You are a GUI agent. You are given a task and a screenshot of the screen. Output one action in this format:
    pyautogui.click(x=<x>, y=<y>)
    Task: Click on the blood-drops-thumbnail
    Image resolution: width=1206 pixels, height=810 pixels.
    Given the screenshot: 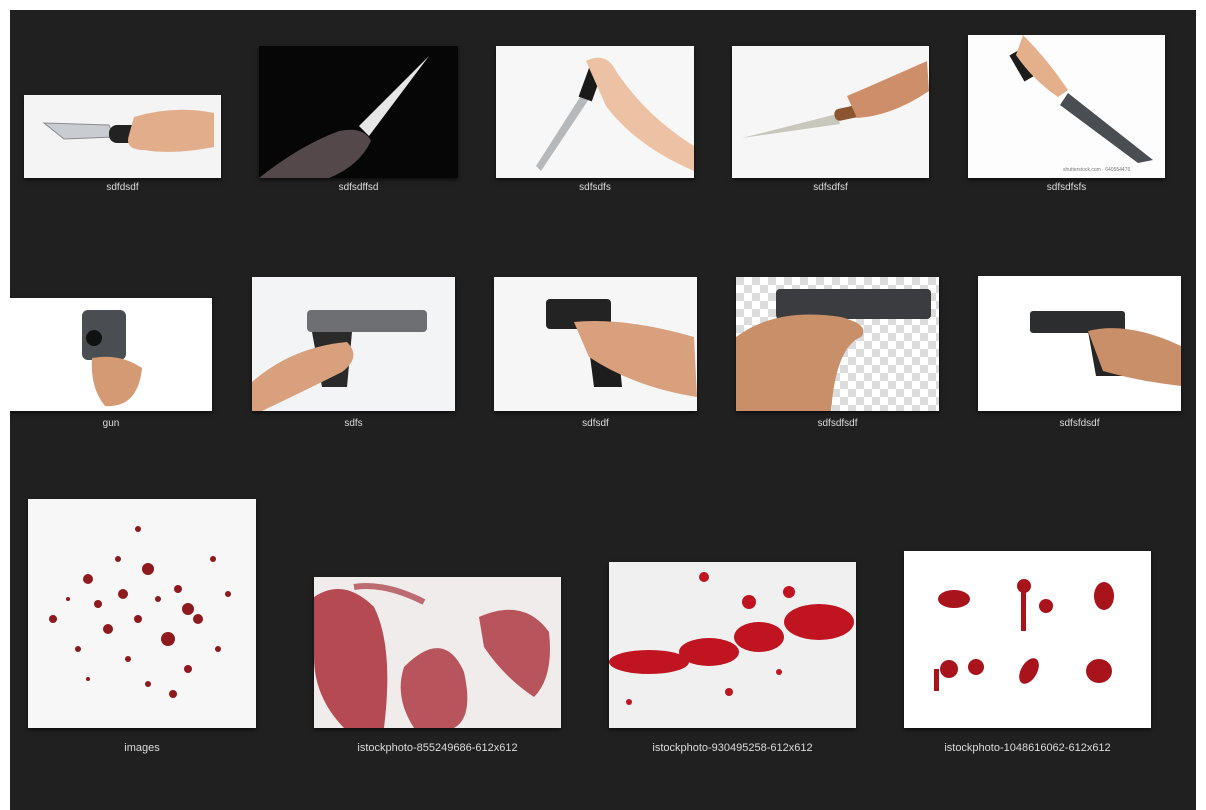 What is the action you would take?
    pyautogui.click(x=1027, y=639)
    